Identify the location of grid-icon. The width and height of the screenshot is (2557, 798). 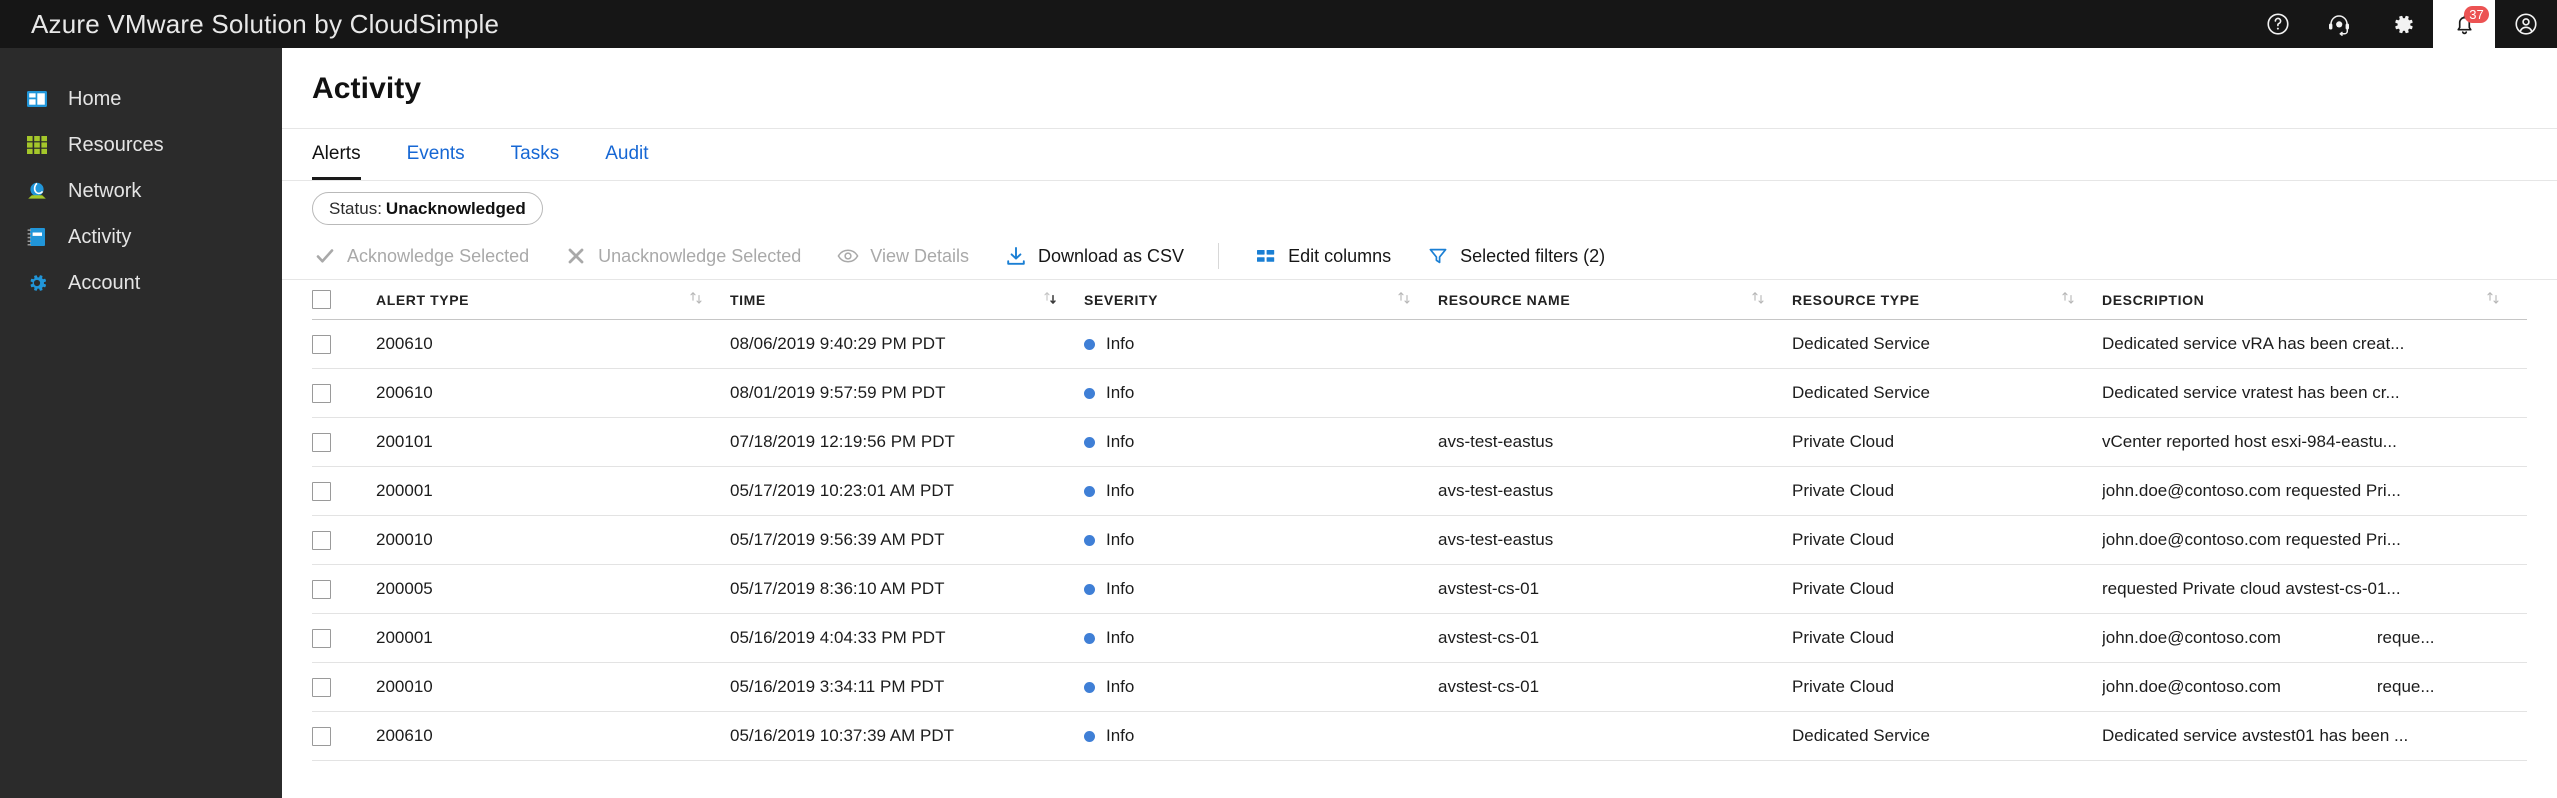
(37, 145).